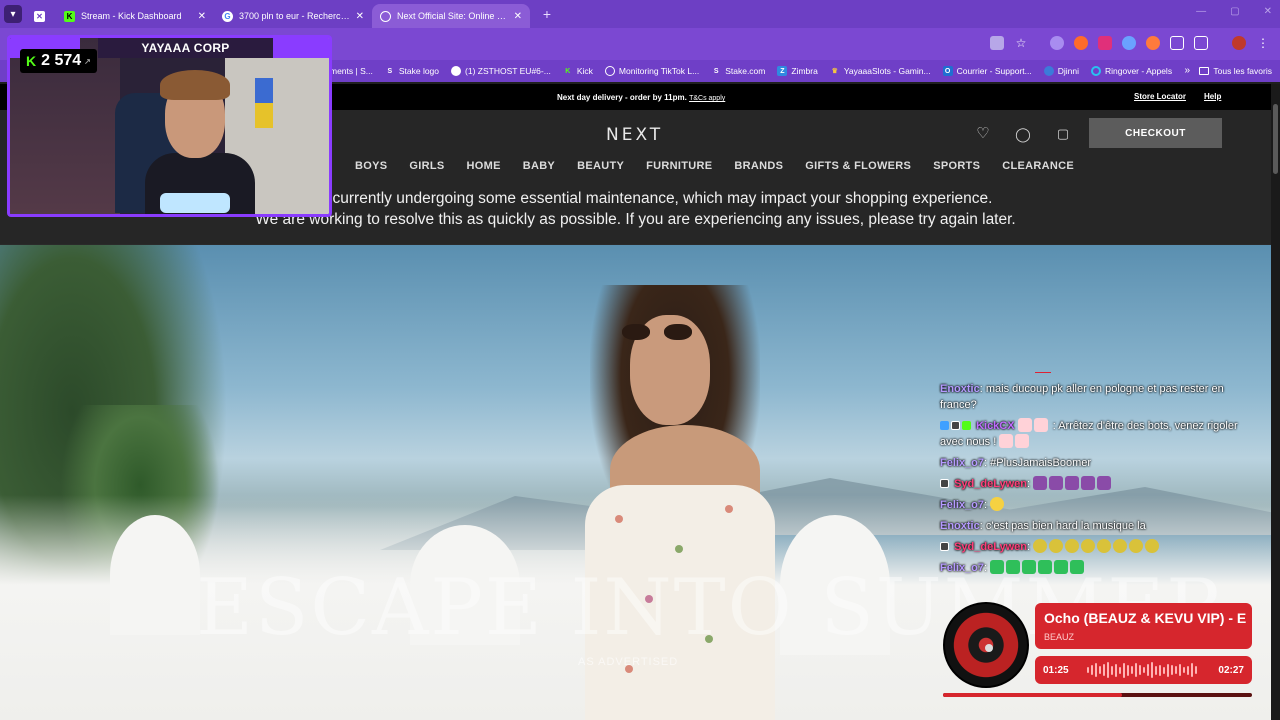  Describe the element at coordinates (1068, 71) in the screenshot. I see `bookmark-label: Djinni` at that location.